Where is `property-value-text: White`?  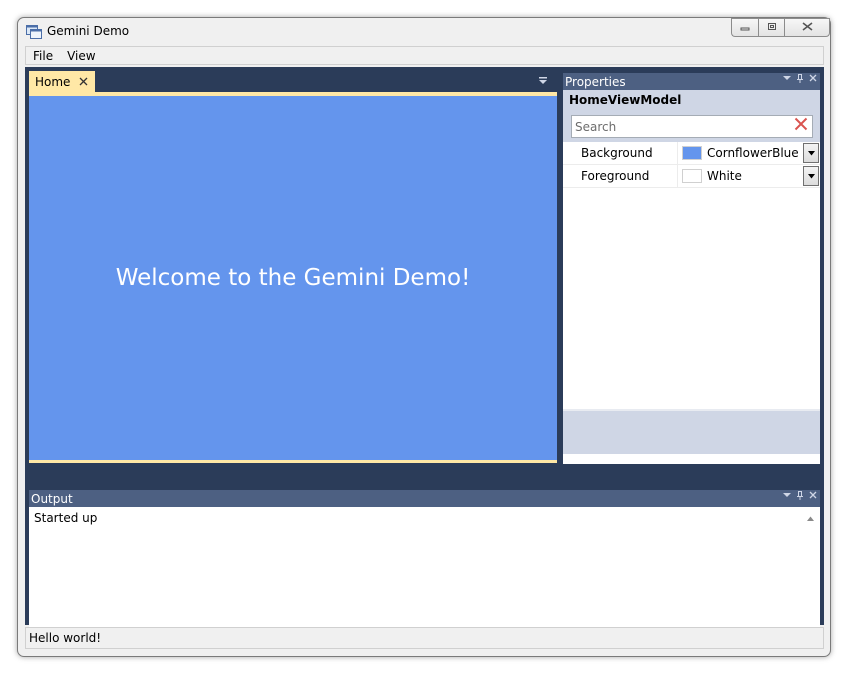
property-value-text: White is located at coordinates (724, 176).